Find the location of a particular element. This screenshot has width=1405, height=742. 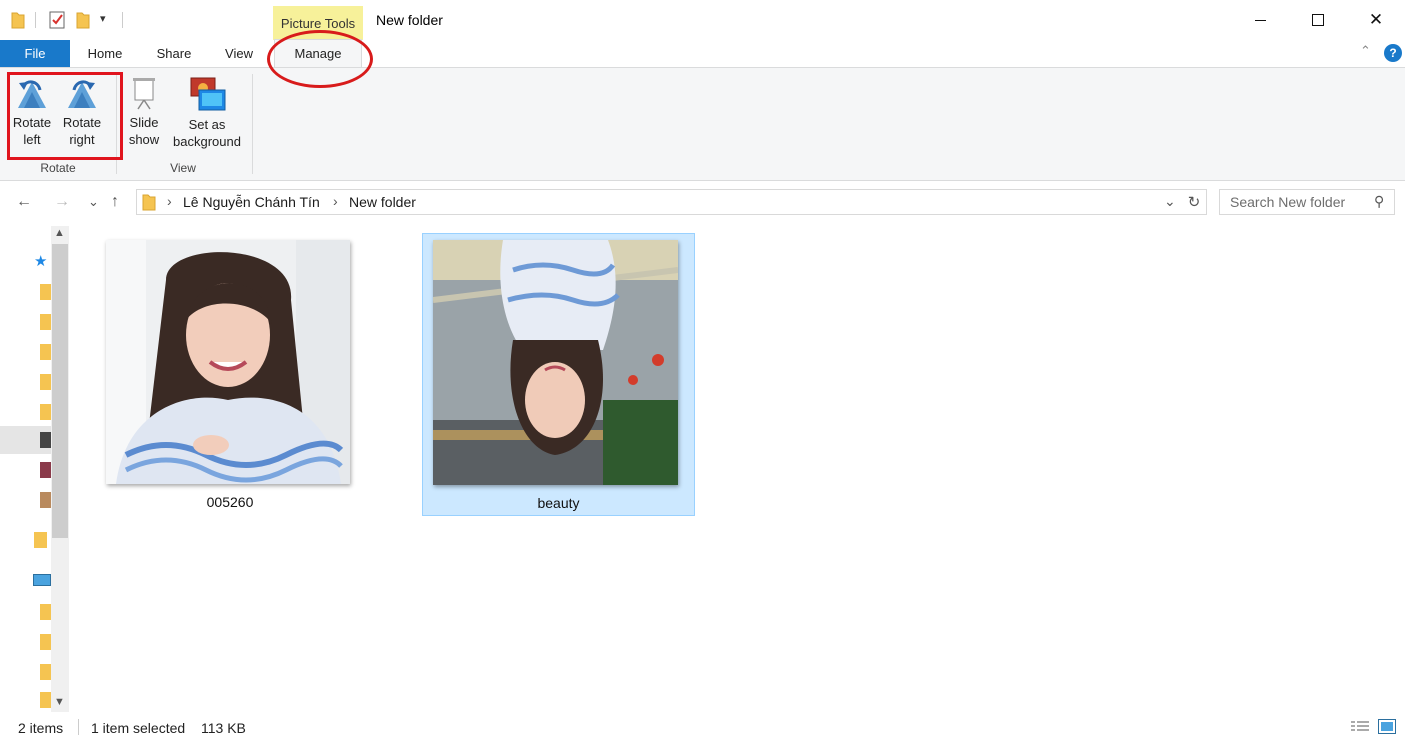

file-item: 005260 is located at coordinates (230, 376).